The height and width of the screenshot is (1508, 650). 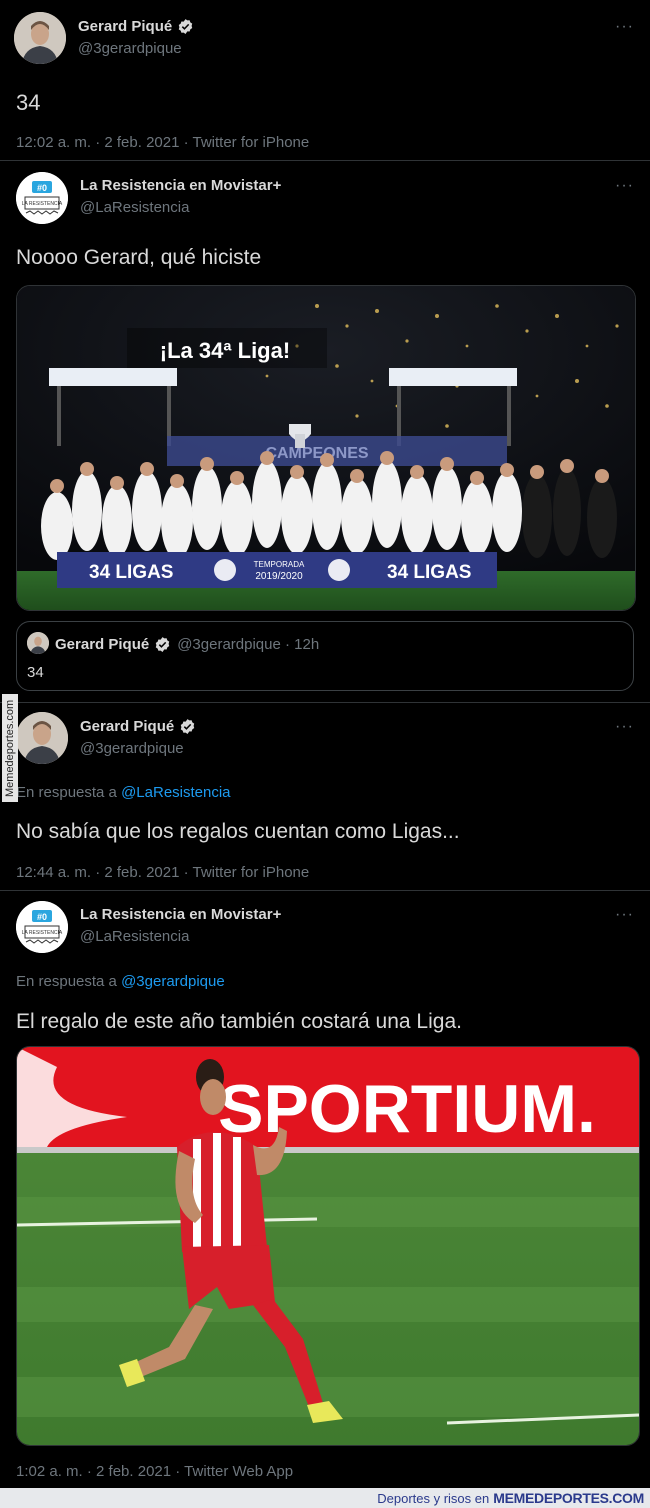 I want to click on side-watermark: Memedeportes.com, so click(x=10, y=748).